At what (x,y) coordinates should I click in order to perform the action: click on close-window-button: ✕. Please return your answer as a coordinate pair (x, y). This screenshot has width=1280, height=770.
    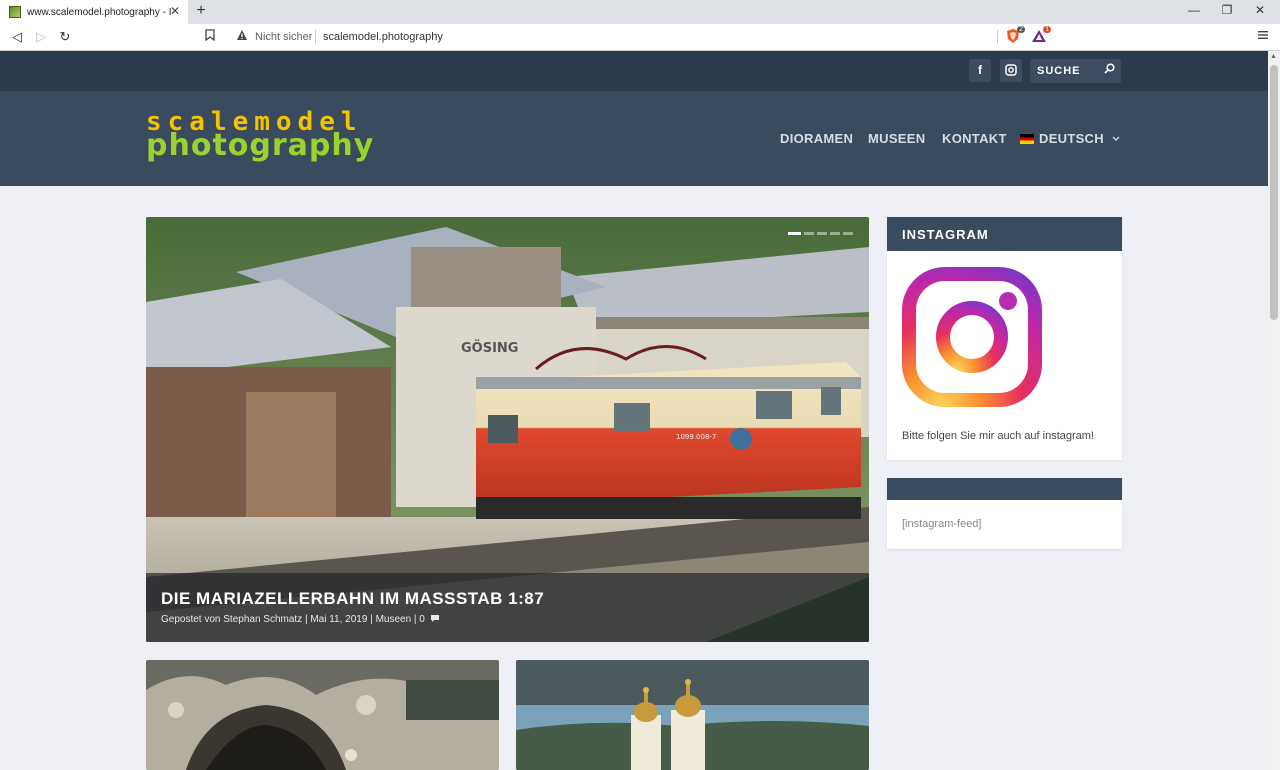
    Looking at the image, I should click on (1260, 10).